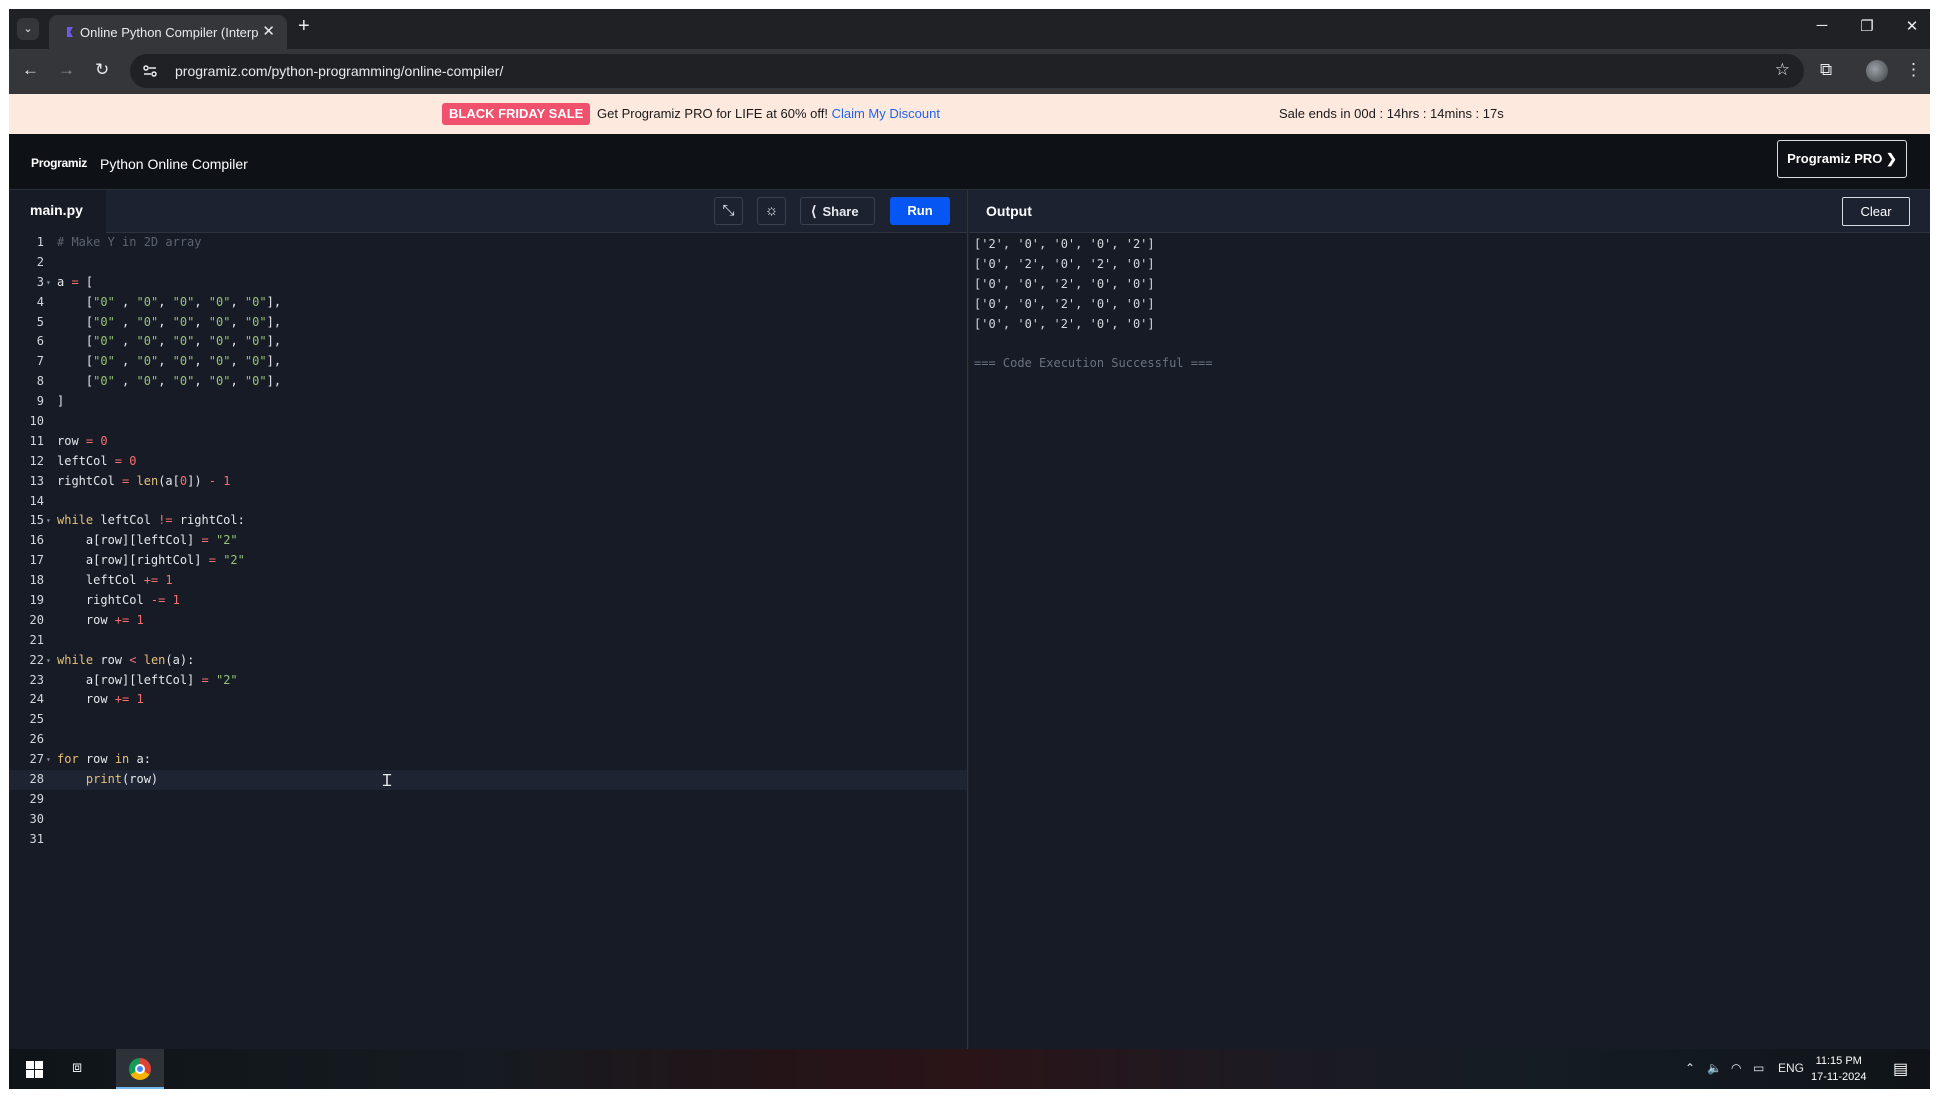 This screenshot has width=1937, height=1097. I want to click on site-info-icon, so click(150, 71).